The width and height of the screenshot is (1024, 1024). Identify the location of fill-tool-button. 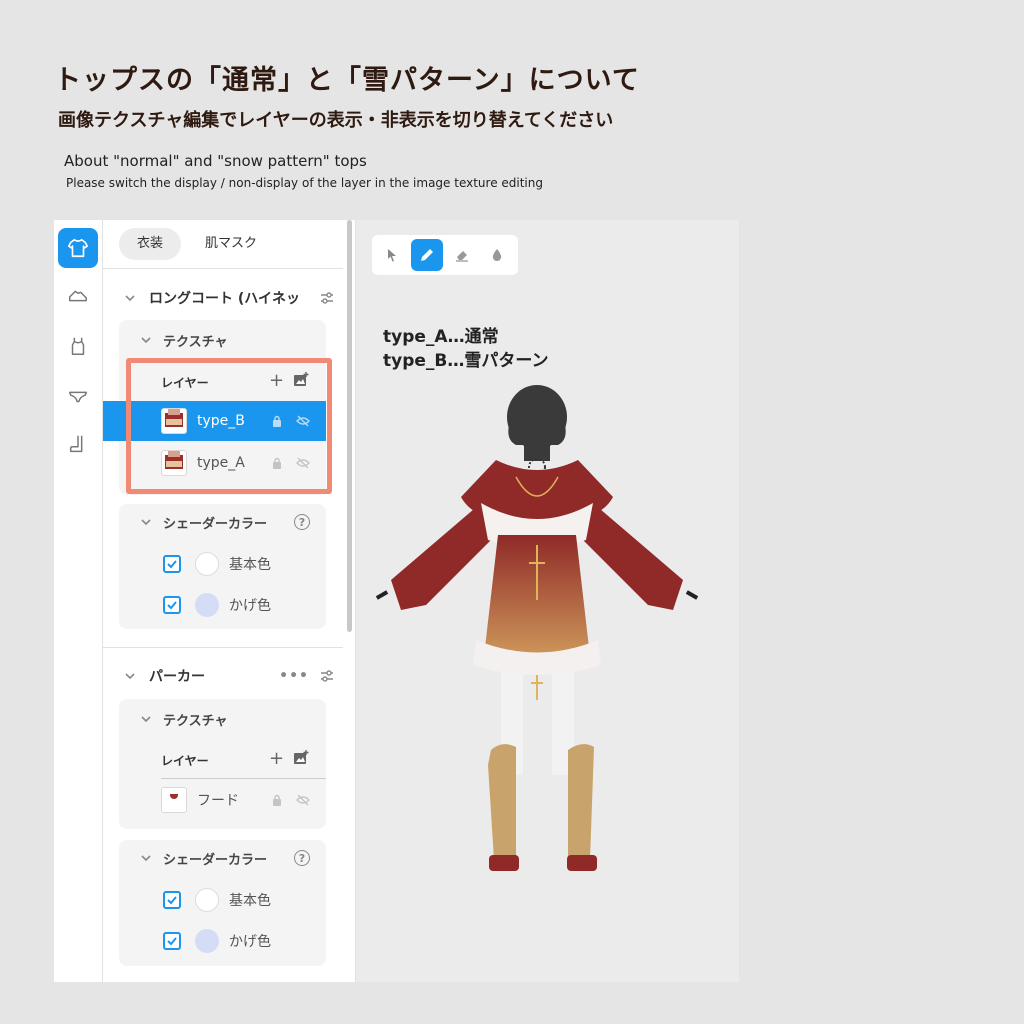
(497, 255).